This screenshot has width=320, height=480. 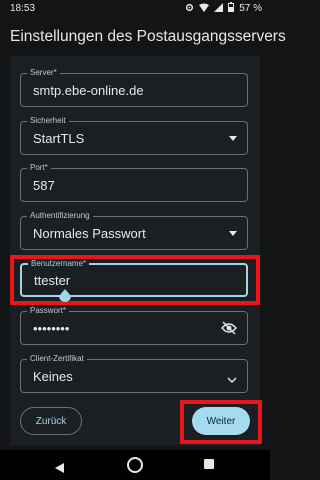 I want to click on password-field: Passwort* ••••••••, so click(x=134, y=325).